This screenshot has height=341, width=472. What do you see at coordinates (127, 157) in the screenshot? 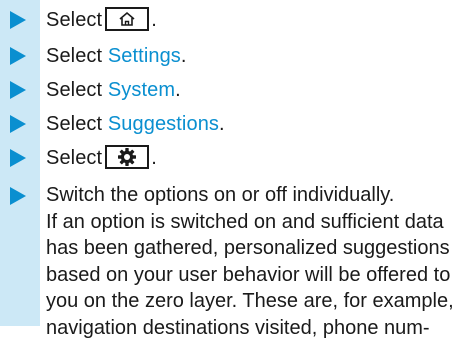
I see `gear-icon` at bounding box center [127, 157].